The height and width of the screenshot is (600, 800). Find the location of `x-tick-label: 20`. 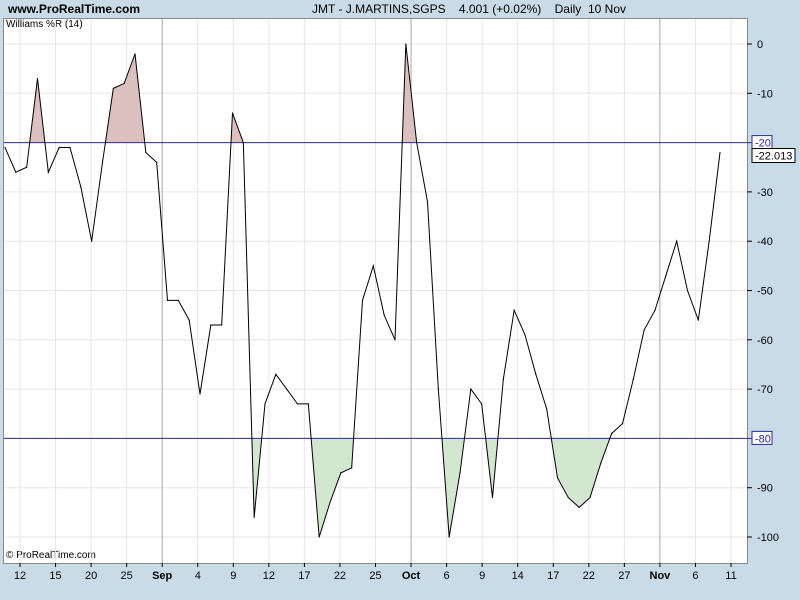

x-tick-label: 20 is located at coordinates (91, 576).